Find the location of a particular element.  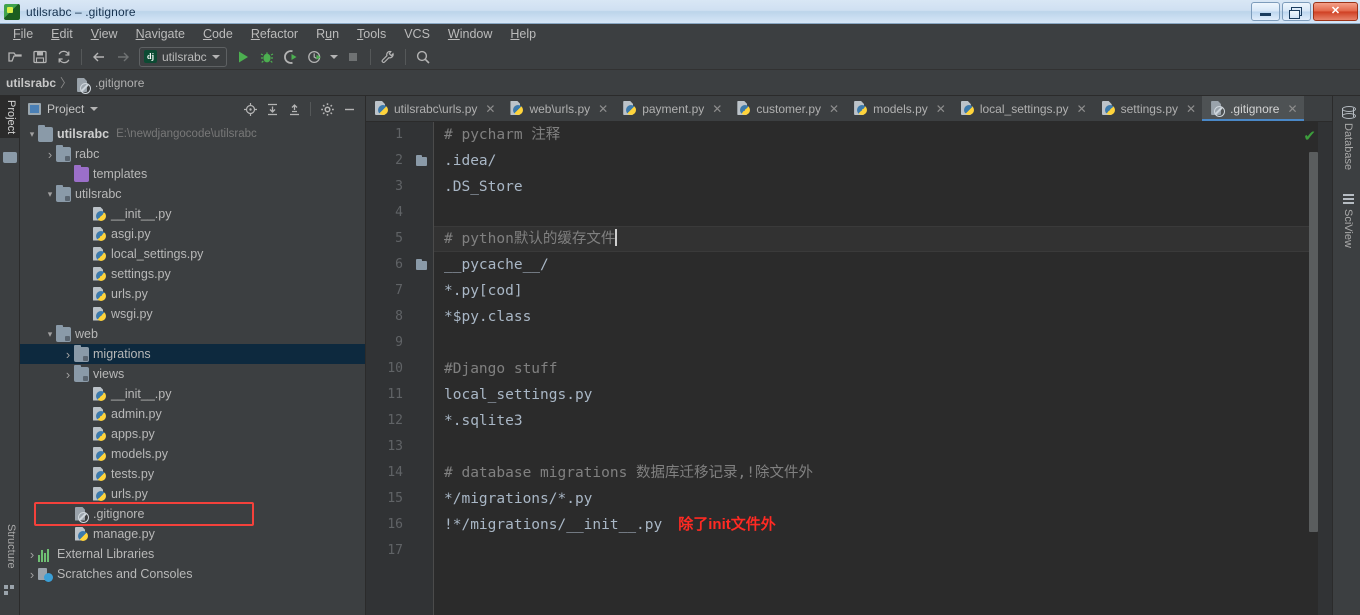

line-number-gutter: 1 2 3 4 5 6 7 8 9 10 11 12 13 14 15 16 17 is located at coordinates (400, 368).